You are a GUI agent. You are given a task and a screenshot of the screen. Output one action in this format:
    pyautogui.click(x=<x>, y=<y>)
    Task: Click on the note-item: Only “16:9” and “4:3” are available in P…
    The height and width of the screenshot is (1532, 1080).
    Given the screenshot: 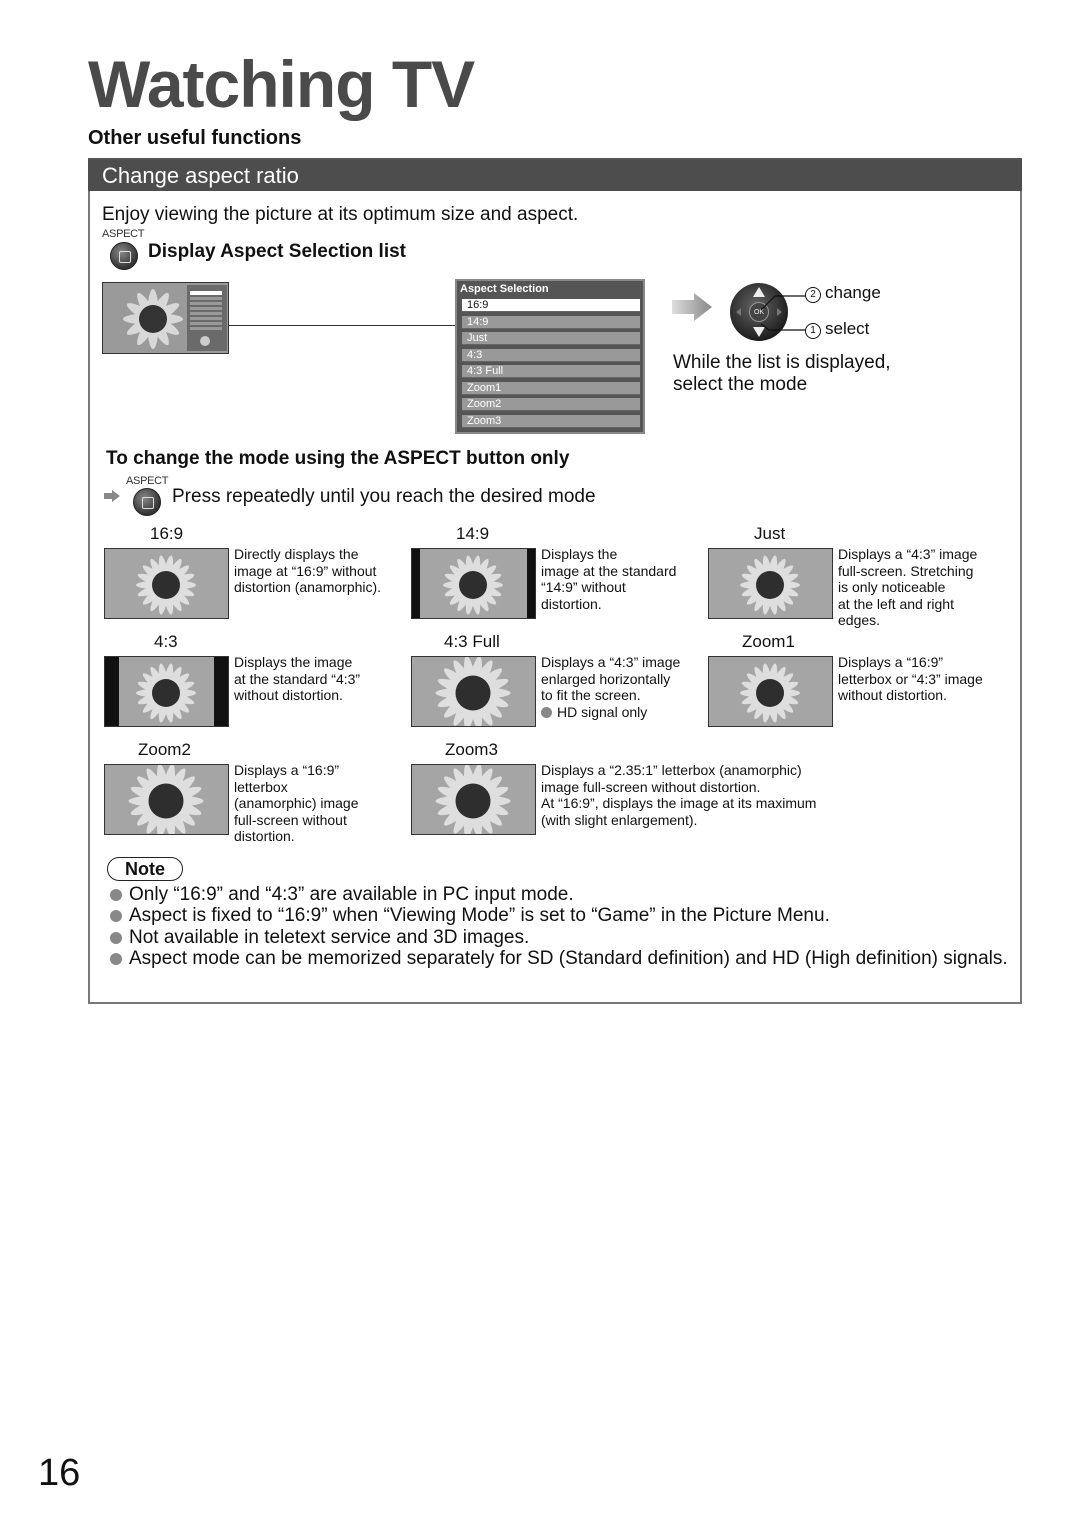 What is the action you would take?
    pyautogui.click(x=560, y=894)
    